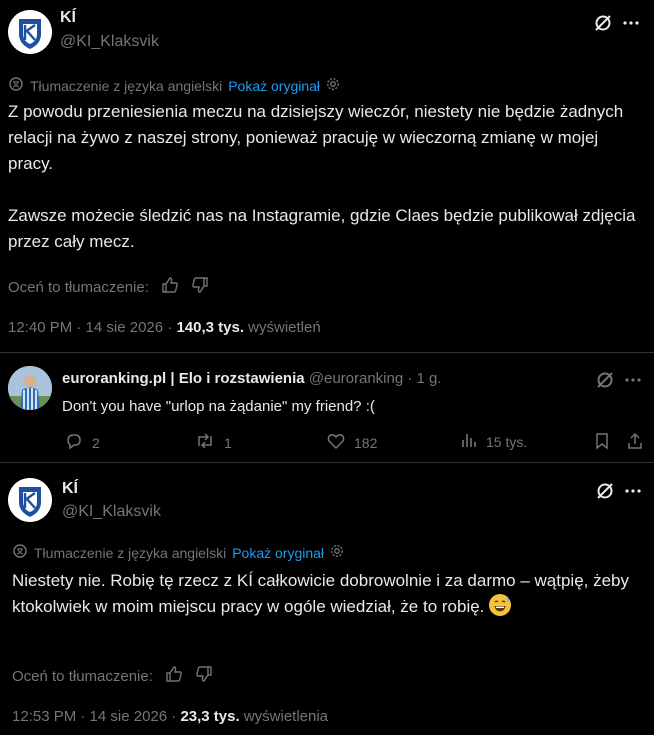 This screenshot has width=654, height=735. I want to click on views-label: wyświetlenia, so click(286, 716).